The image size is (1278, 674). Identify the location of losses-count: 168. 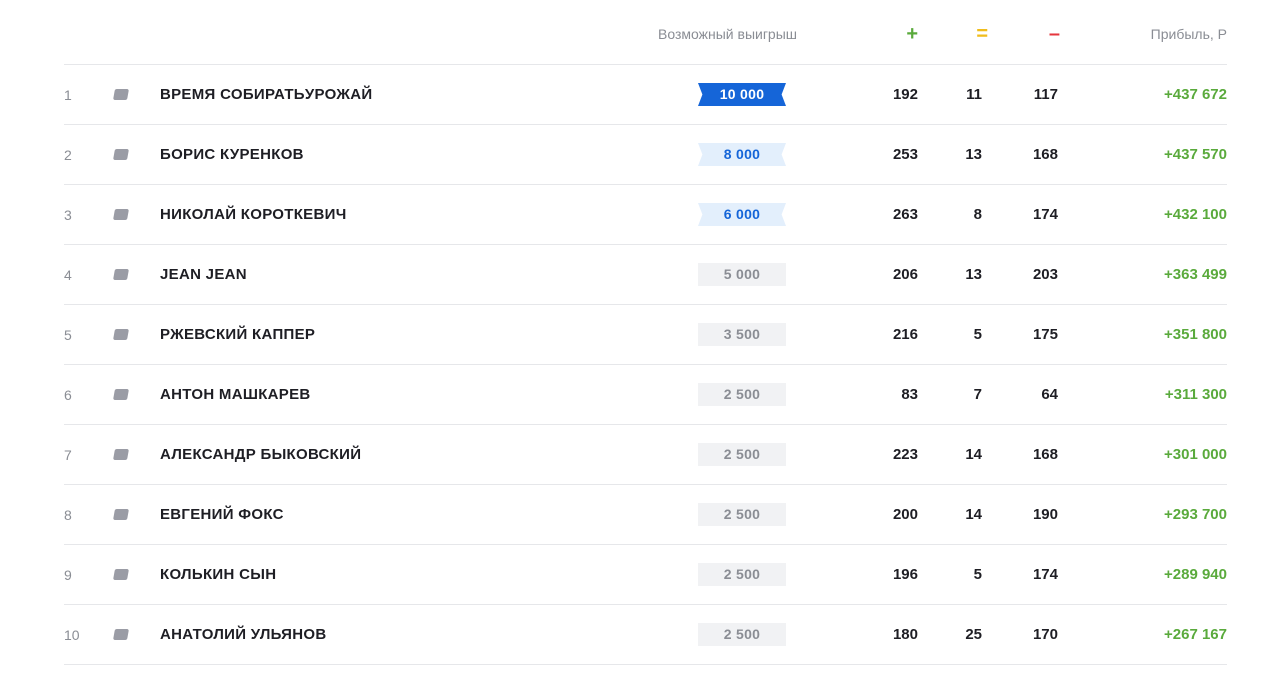
(1045, 154).